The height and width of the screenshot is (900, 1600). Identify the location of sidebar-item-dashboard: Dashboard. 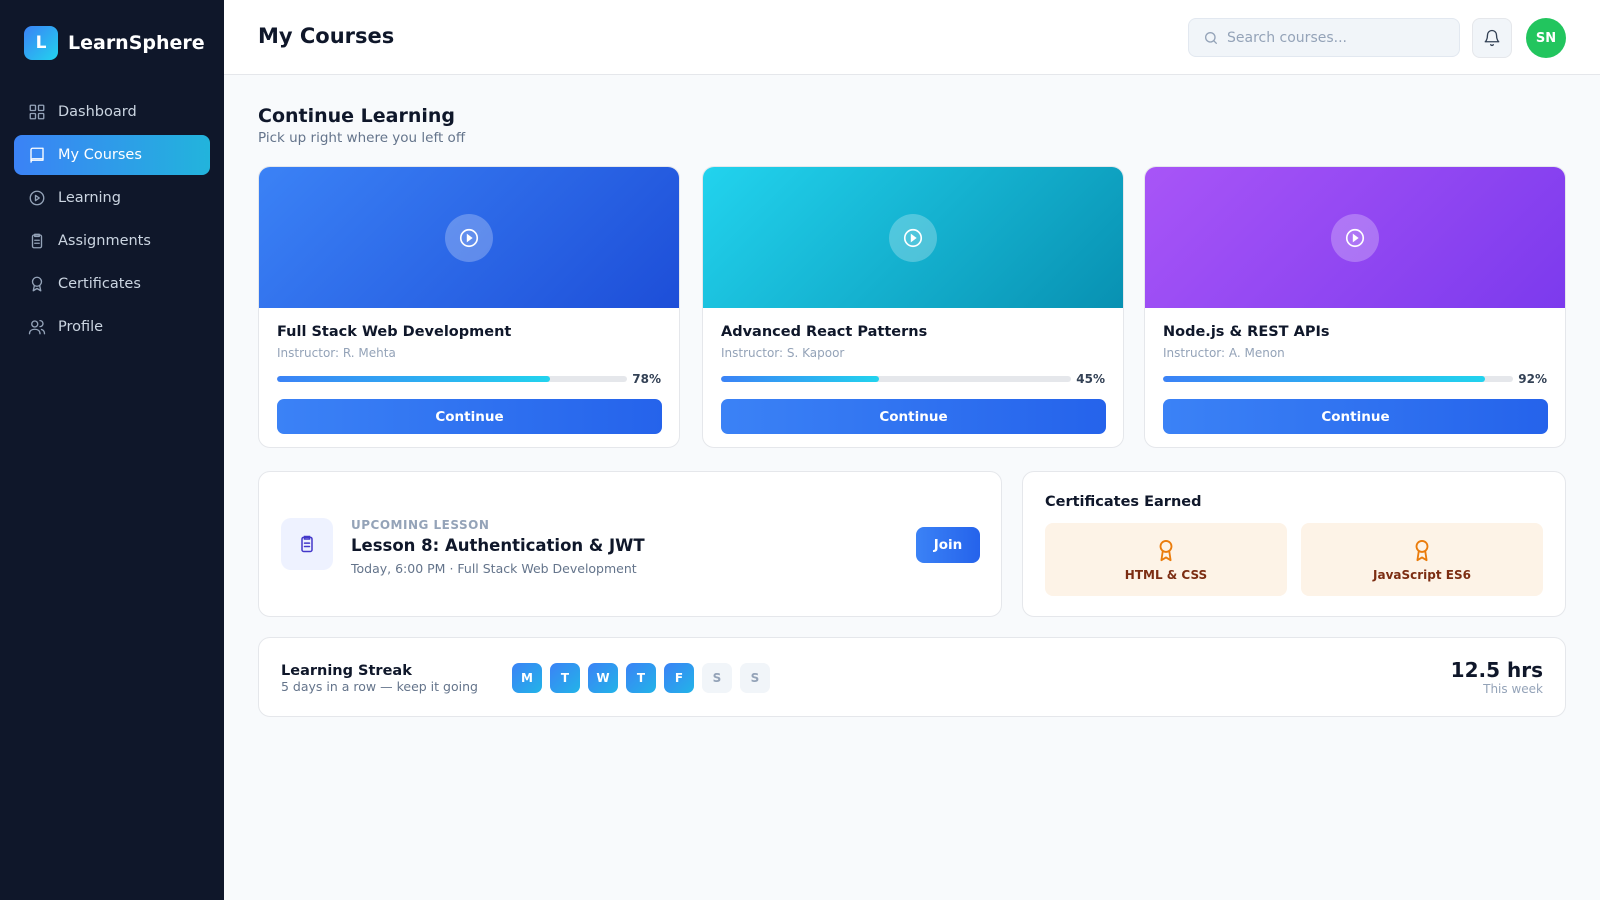
(112, 112).